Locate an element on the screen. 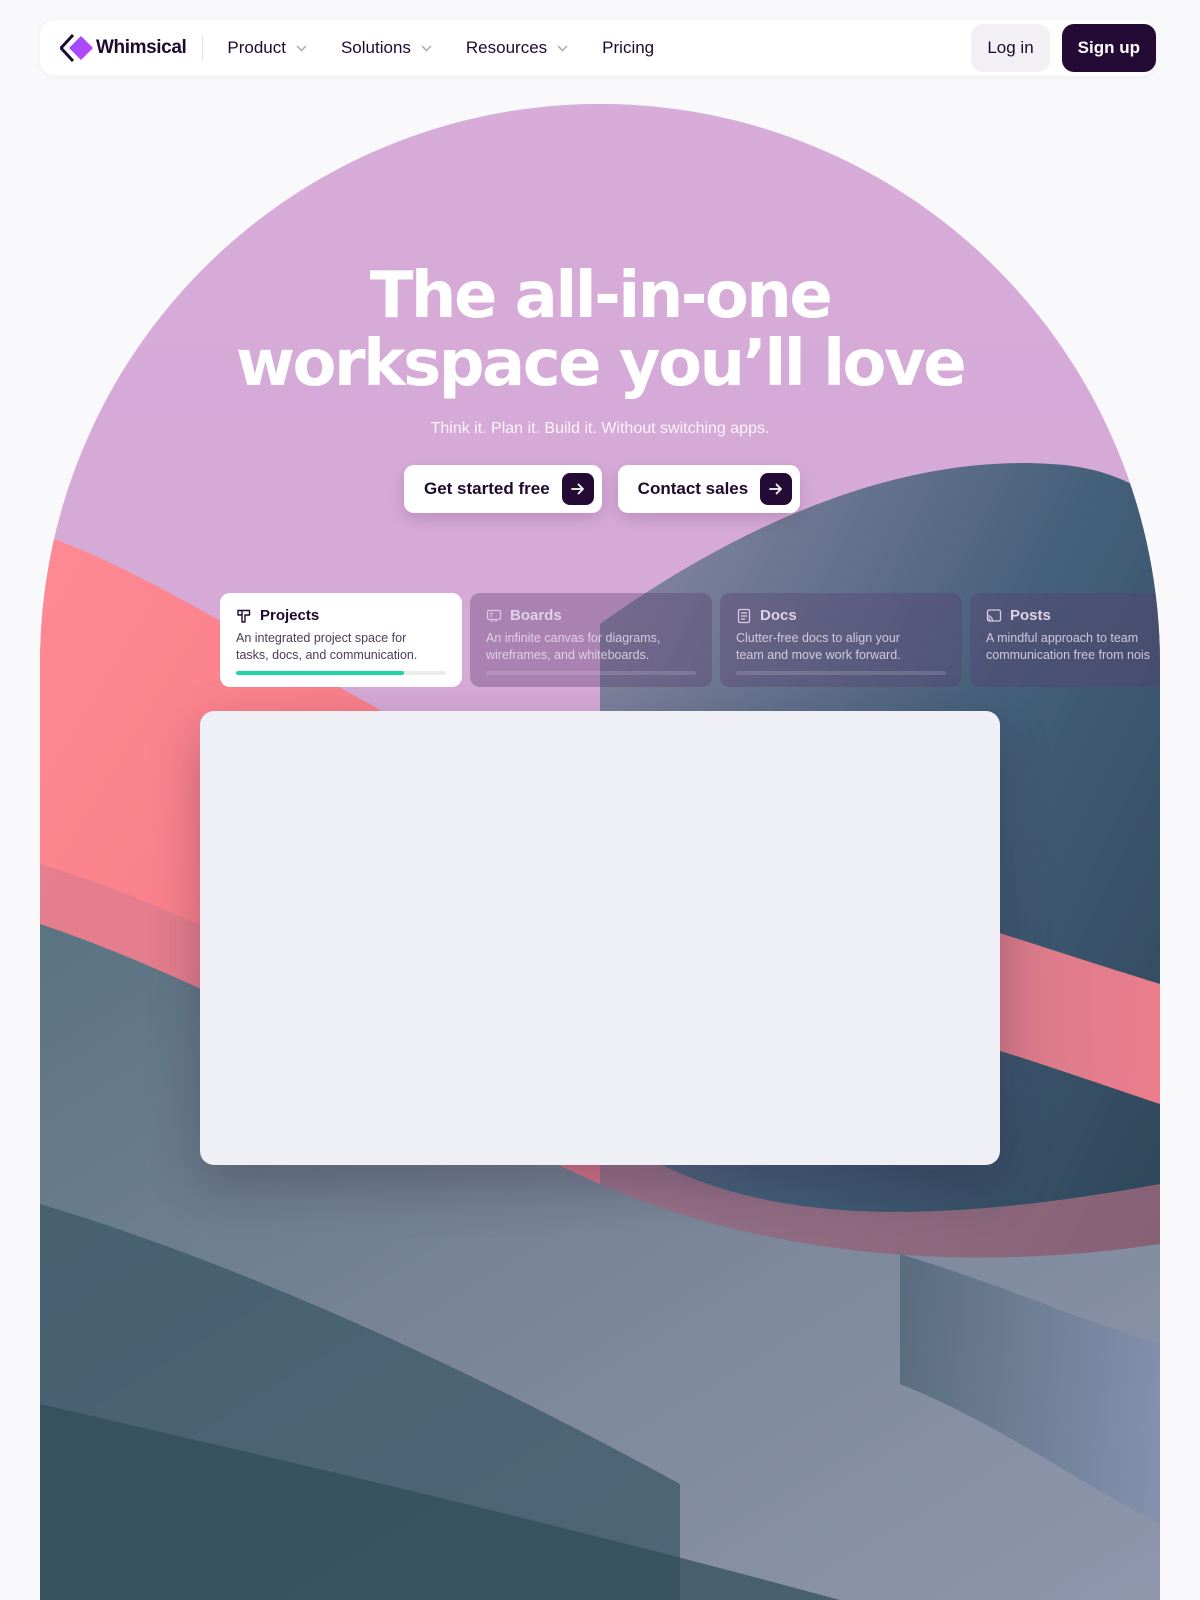 The width and height of the screenshot is (1200, 1600). tab-docs-progress is located at coordinates (841, 673).